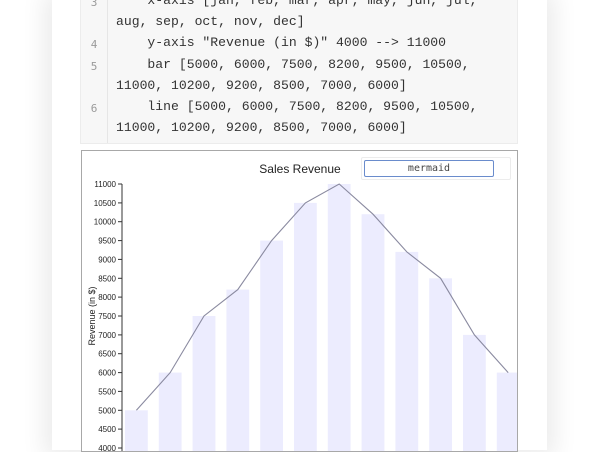 The height and width of the screenshot is (452, 600). I want to click on y-tick-label: 11000, so click(105, 184).